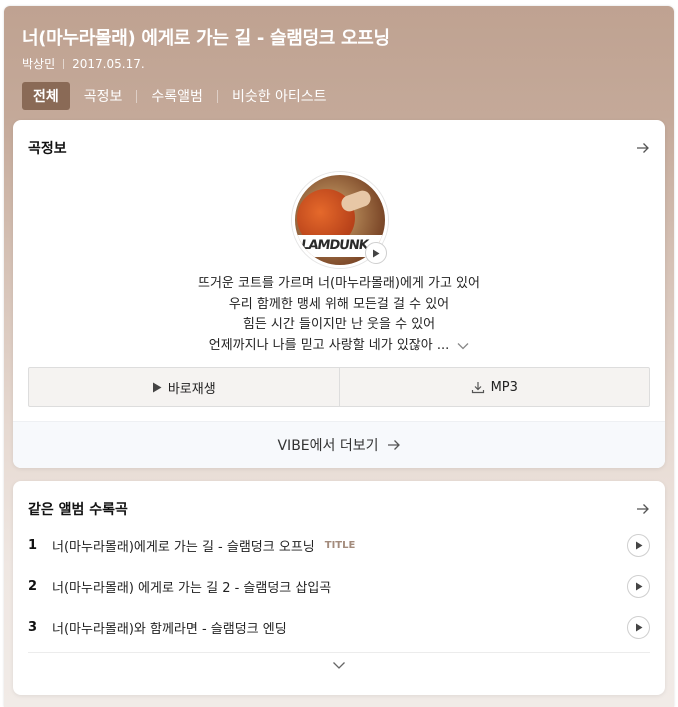 The height and width of the screenshot is (707, 678). Describe the element at coordinates (356, 201) in the screenshot. I see `album-art-figure` at that location.